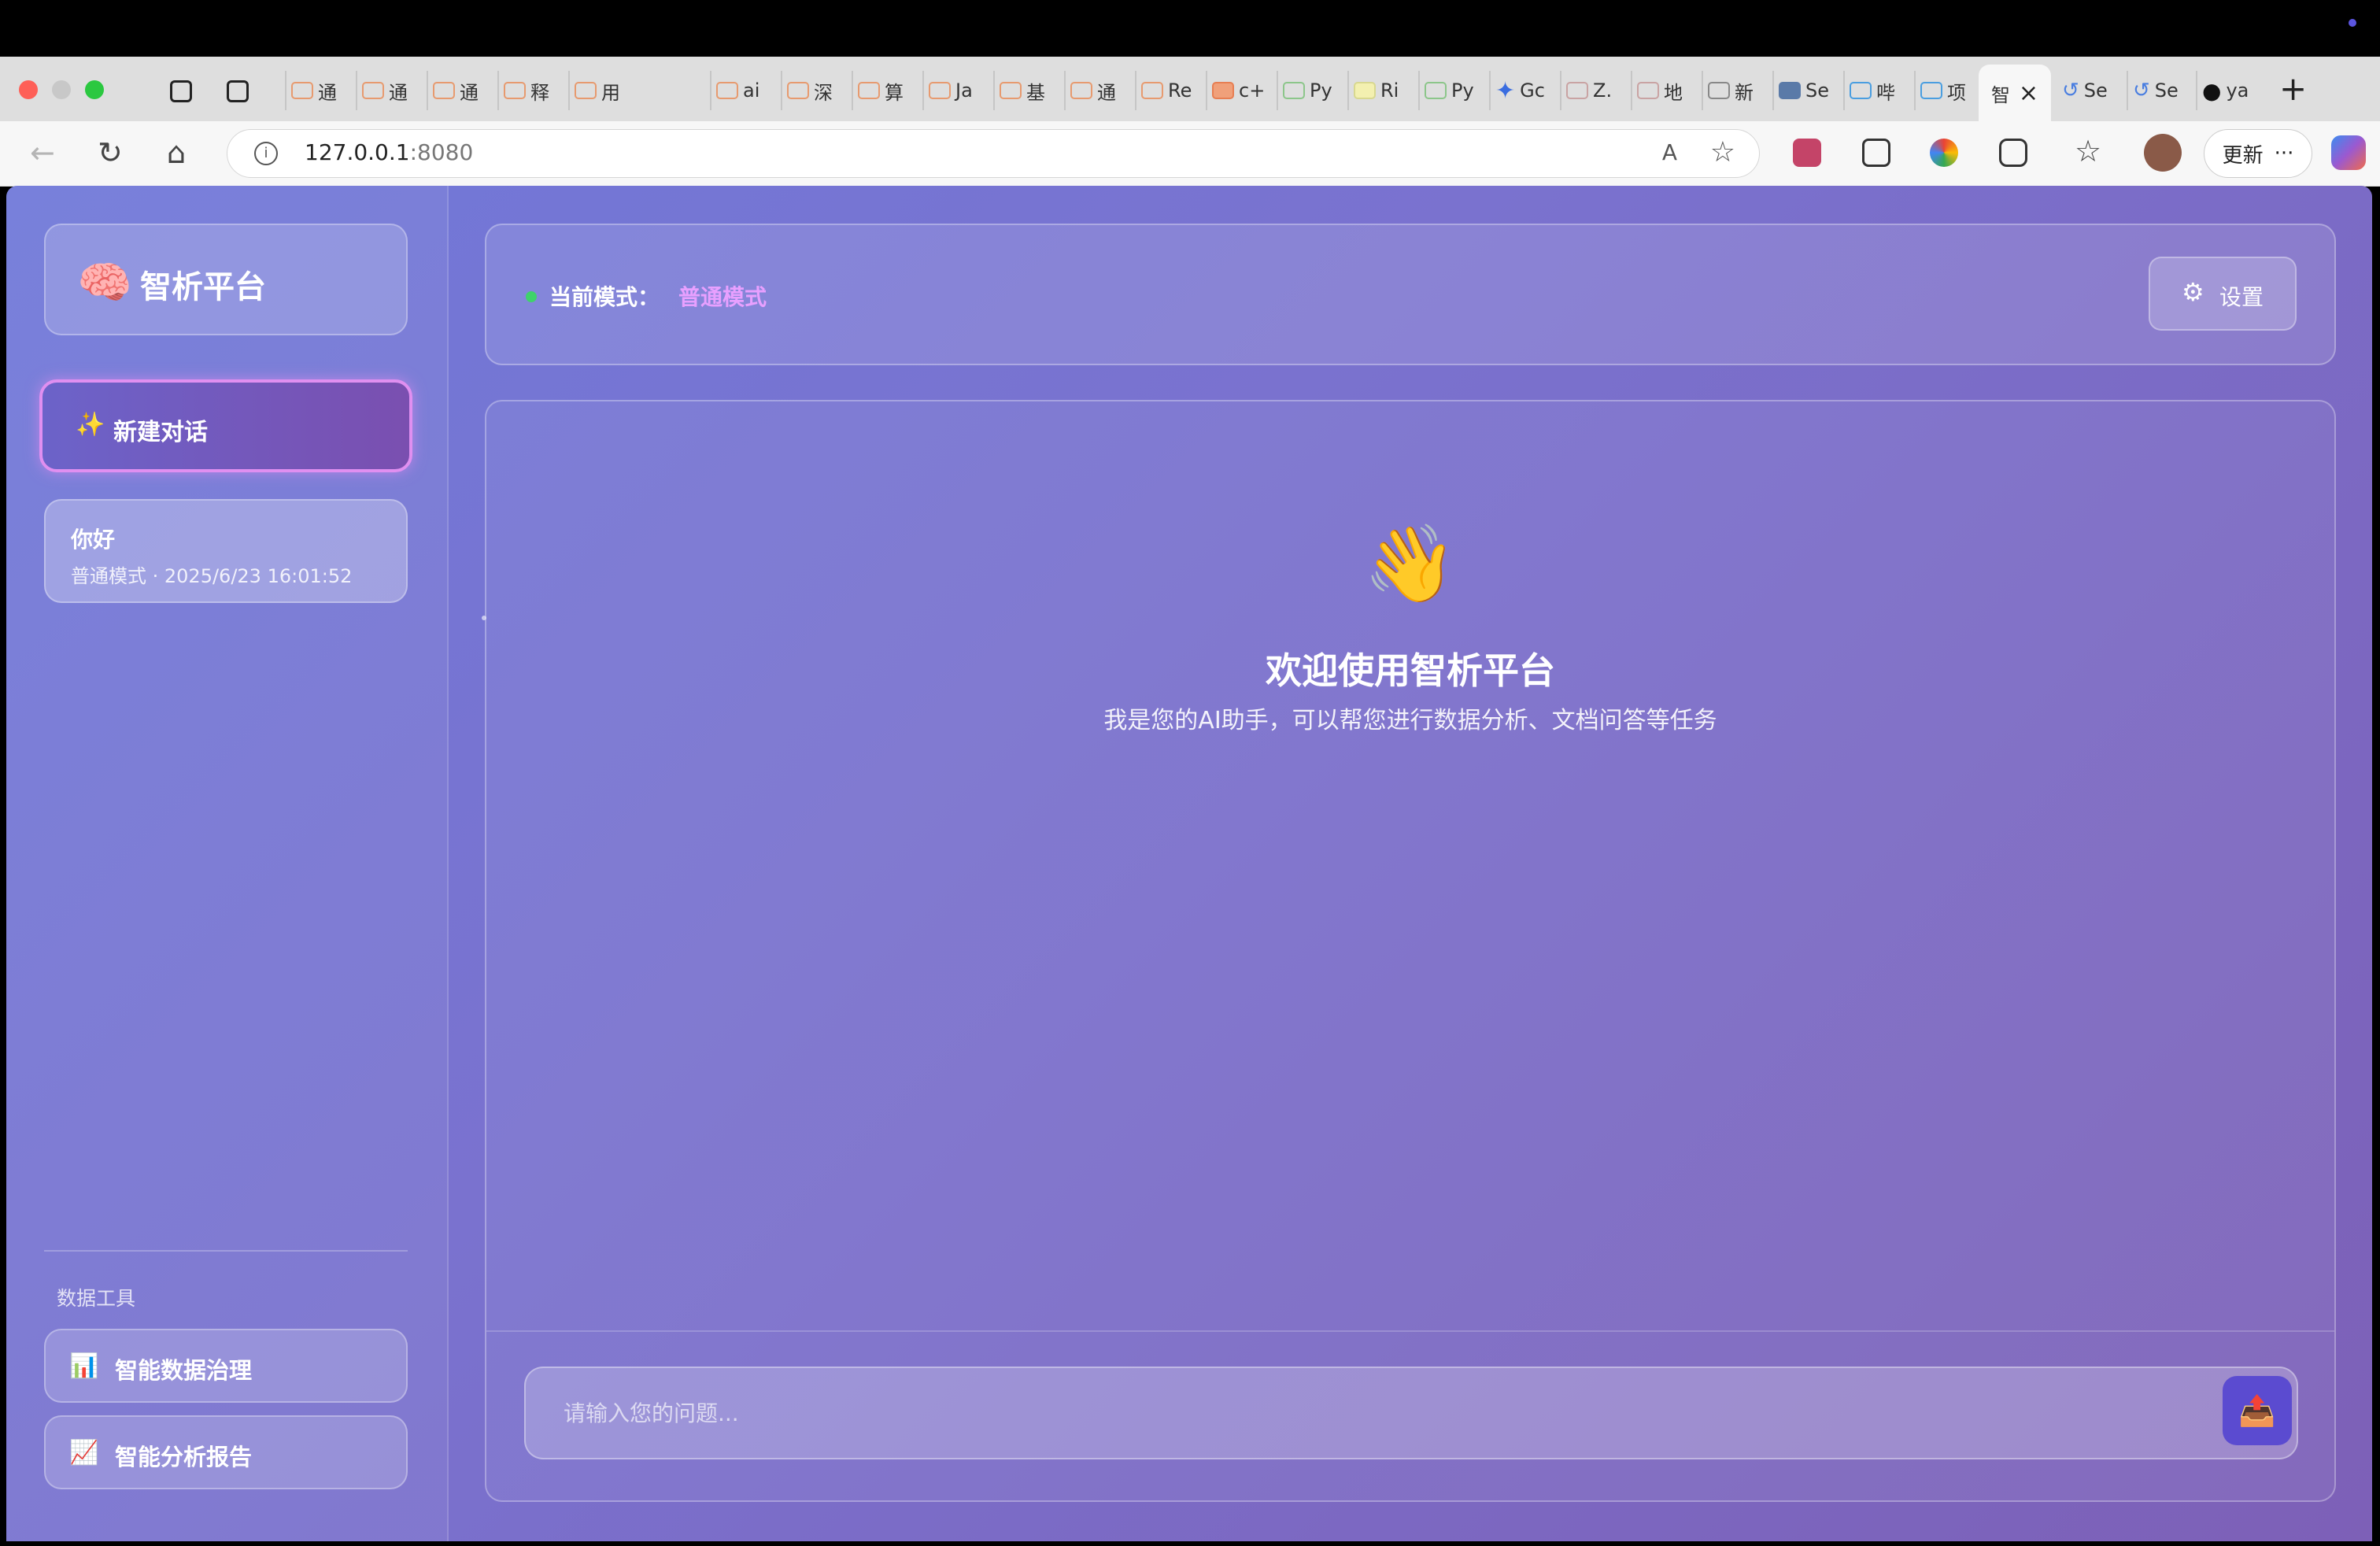 This screenshot has height=1546, width=2380. I want to click on browser-tab: ✦ Gc, so click(1523, 90).